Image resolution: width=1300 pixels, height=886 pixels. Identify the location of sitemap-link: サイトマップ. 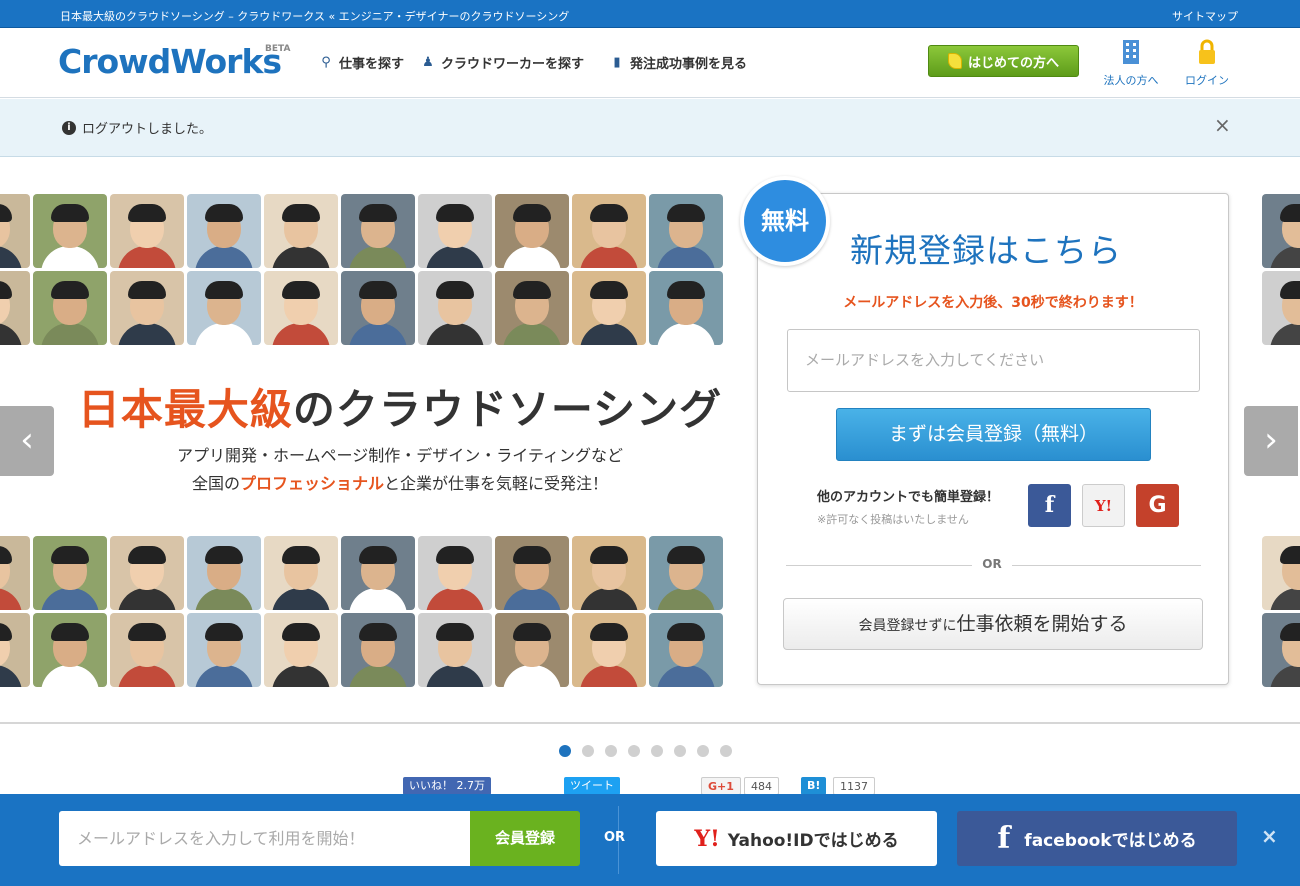
(1205, 16).